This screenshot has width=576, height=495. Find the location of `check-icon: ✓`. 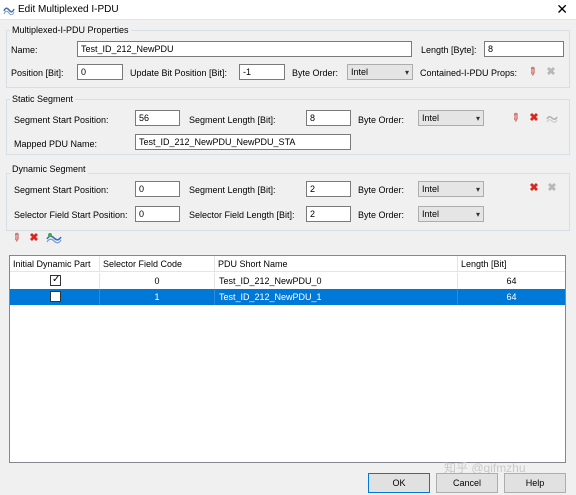

check-icon: ✓ is located at coordinates (56, 279).